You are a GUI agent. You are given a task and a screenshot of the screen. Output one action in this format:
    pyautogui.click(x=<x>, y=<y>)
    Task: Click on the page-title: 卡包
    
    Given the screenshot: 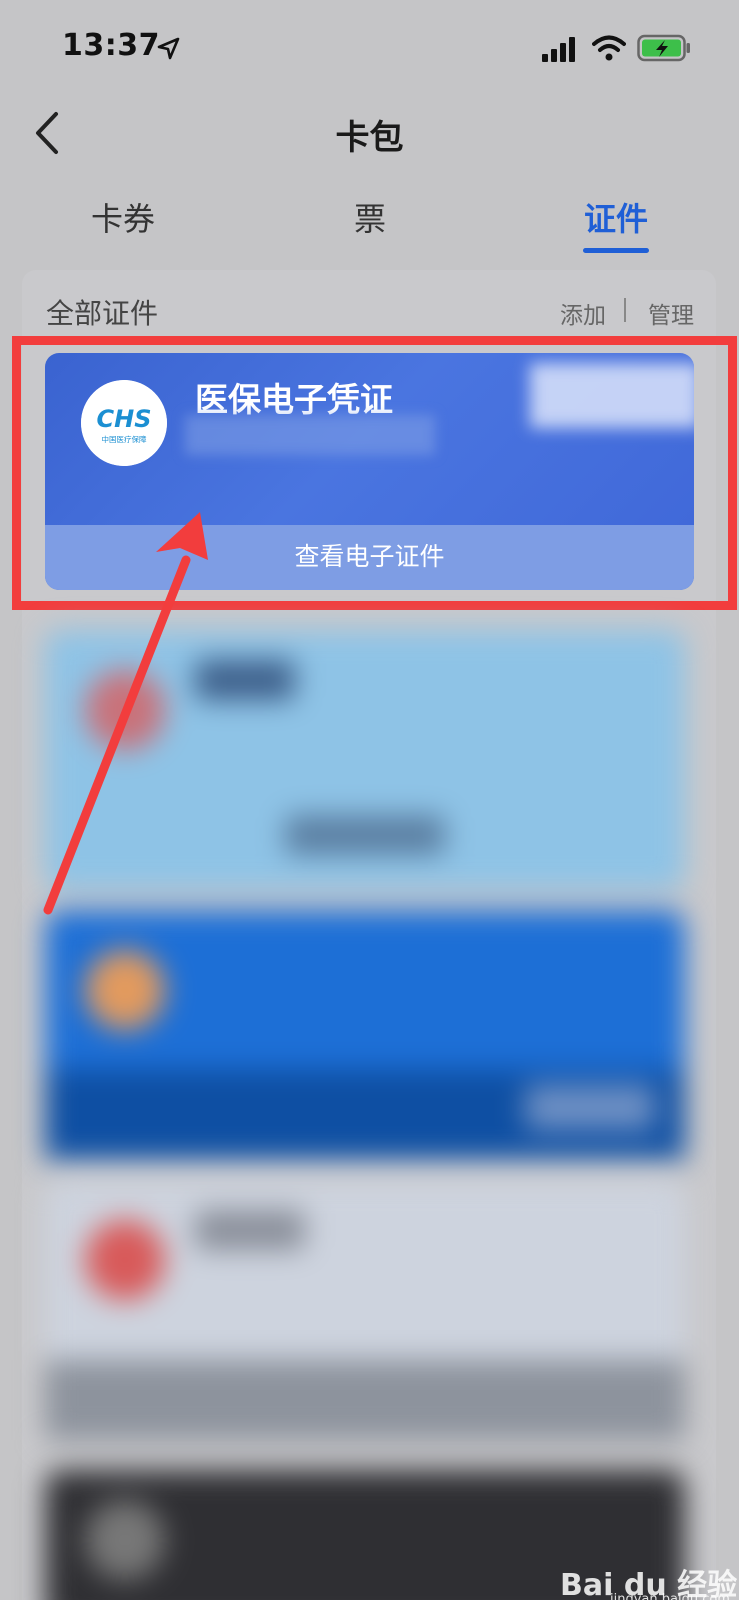 What is the action you would take?
    pyautogui.click(x=369, y=138)
    